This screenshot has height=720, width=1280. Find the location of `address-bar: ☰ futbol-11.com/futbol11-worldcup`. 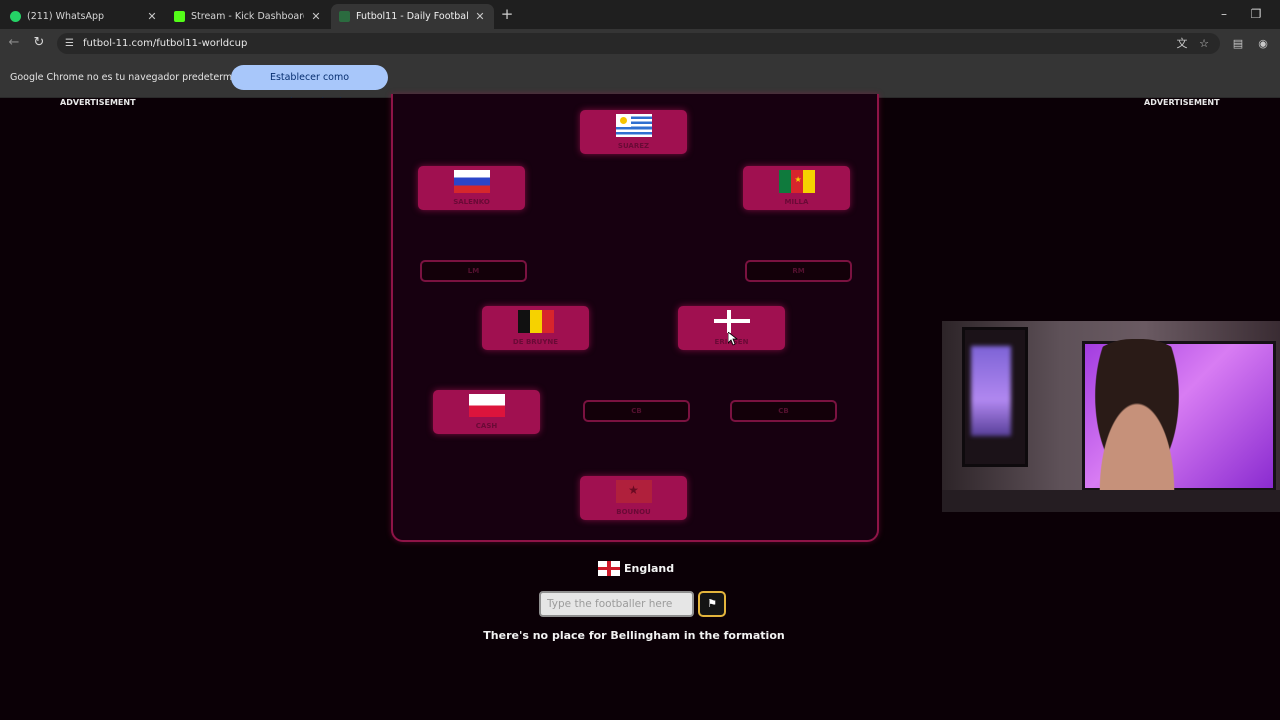

address-bar: ☰ futbol-11.com/futbol11-worldcup is located at coordinates (638, 43).